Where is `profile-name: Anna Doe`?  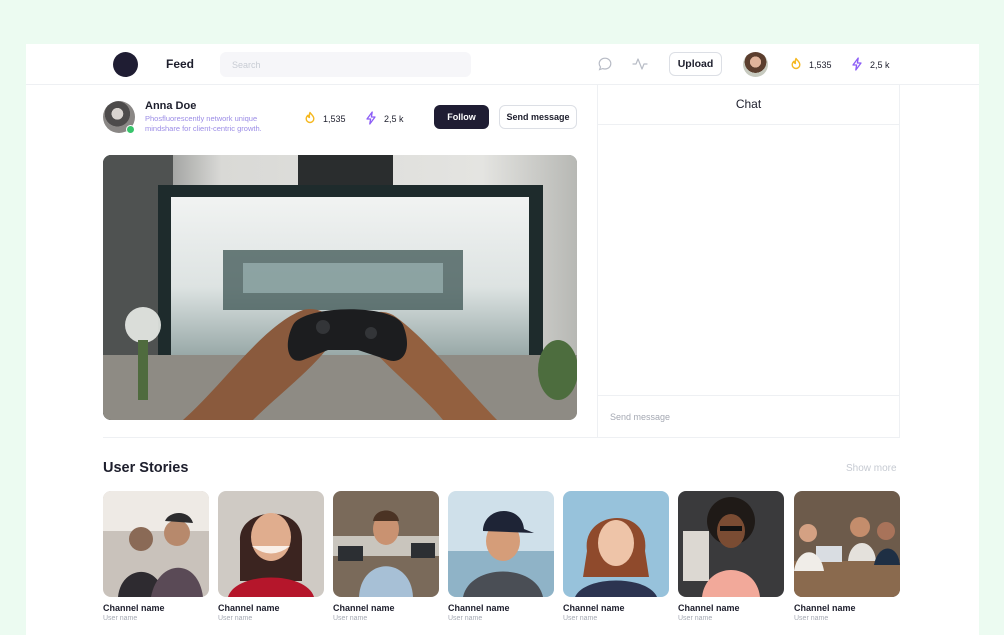
profile-name: Anna Doe is located at coordinates (170, 106).